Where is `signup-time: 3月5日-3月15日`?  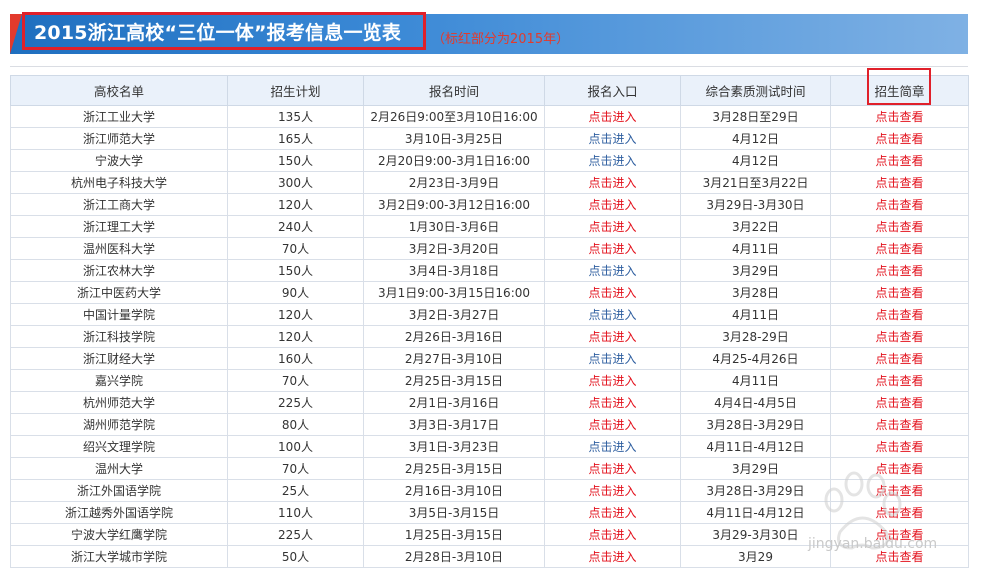
signup-time: 3月5日-3月15日 is located at coordinates (454, 513).